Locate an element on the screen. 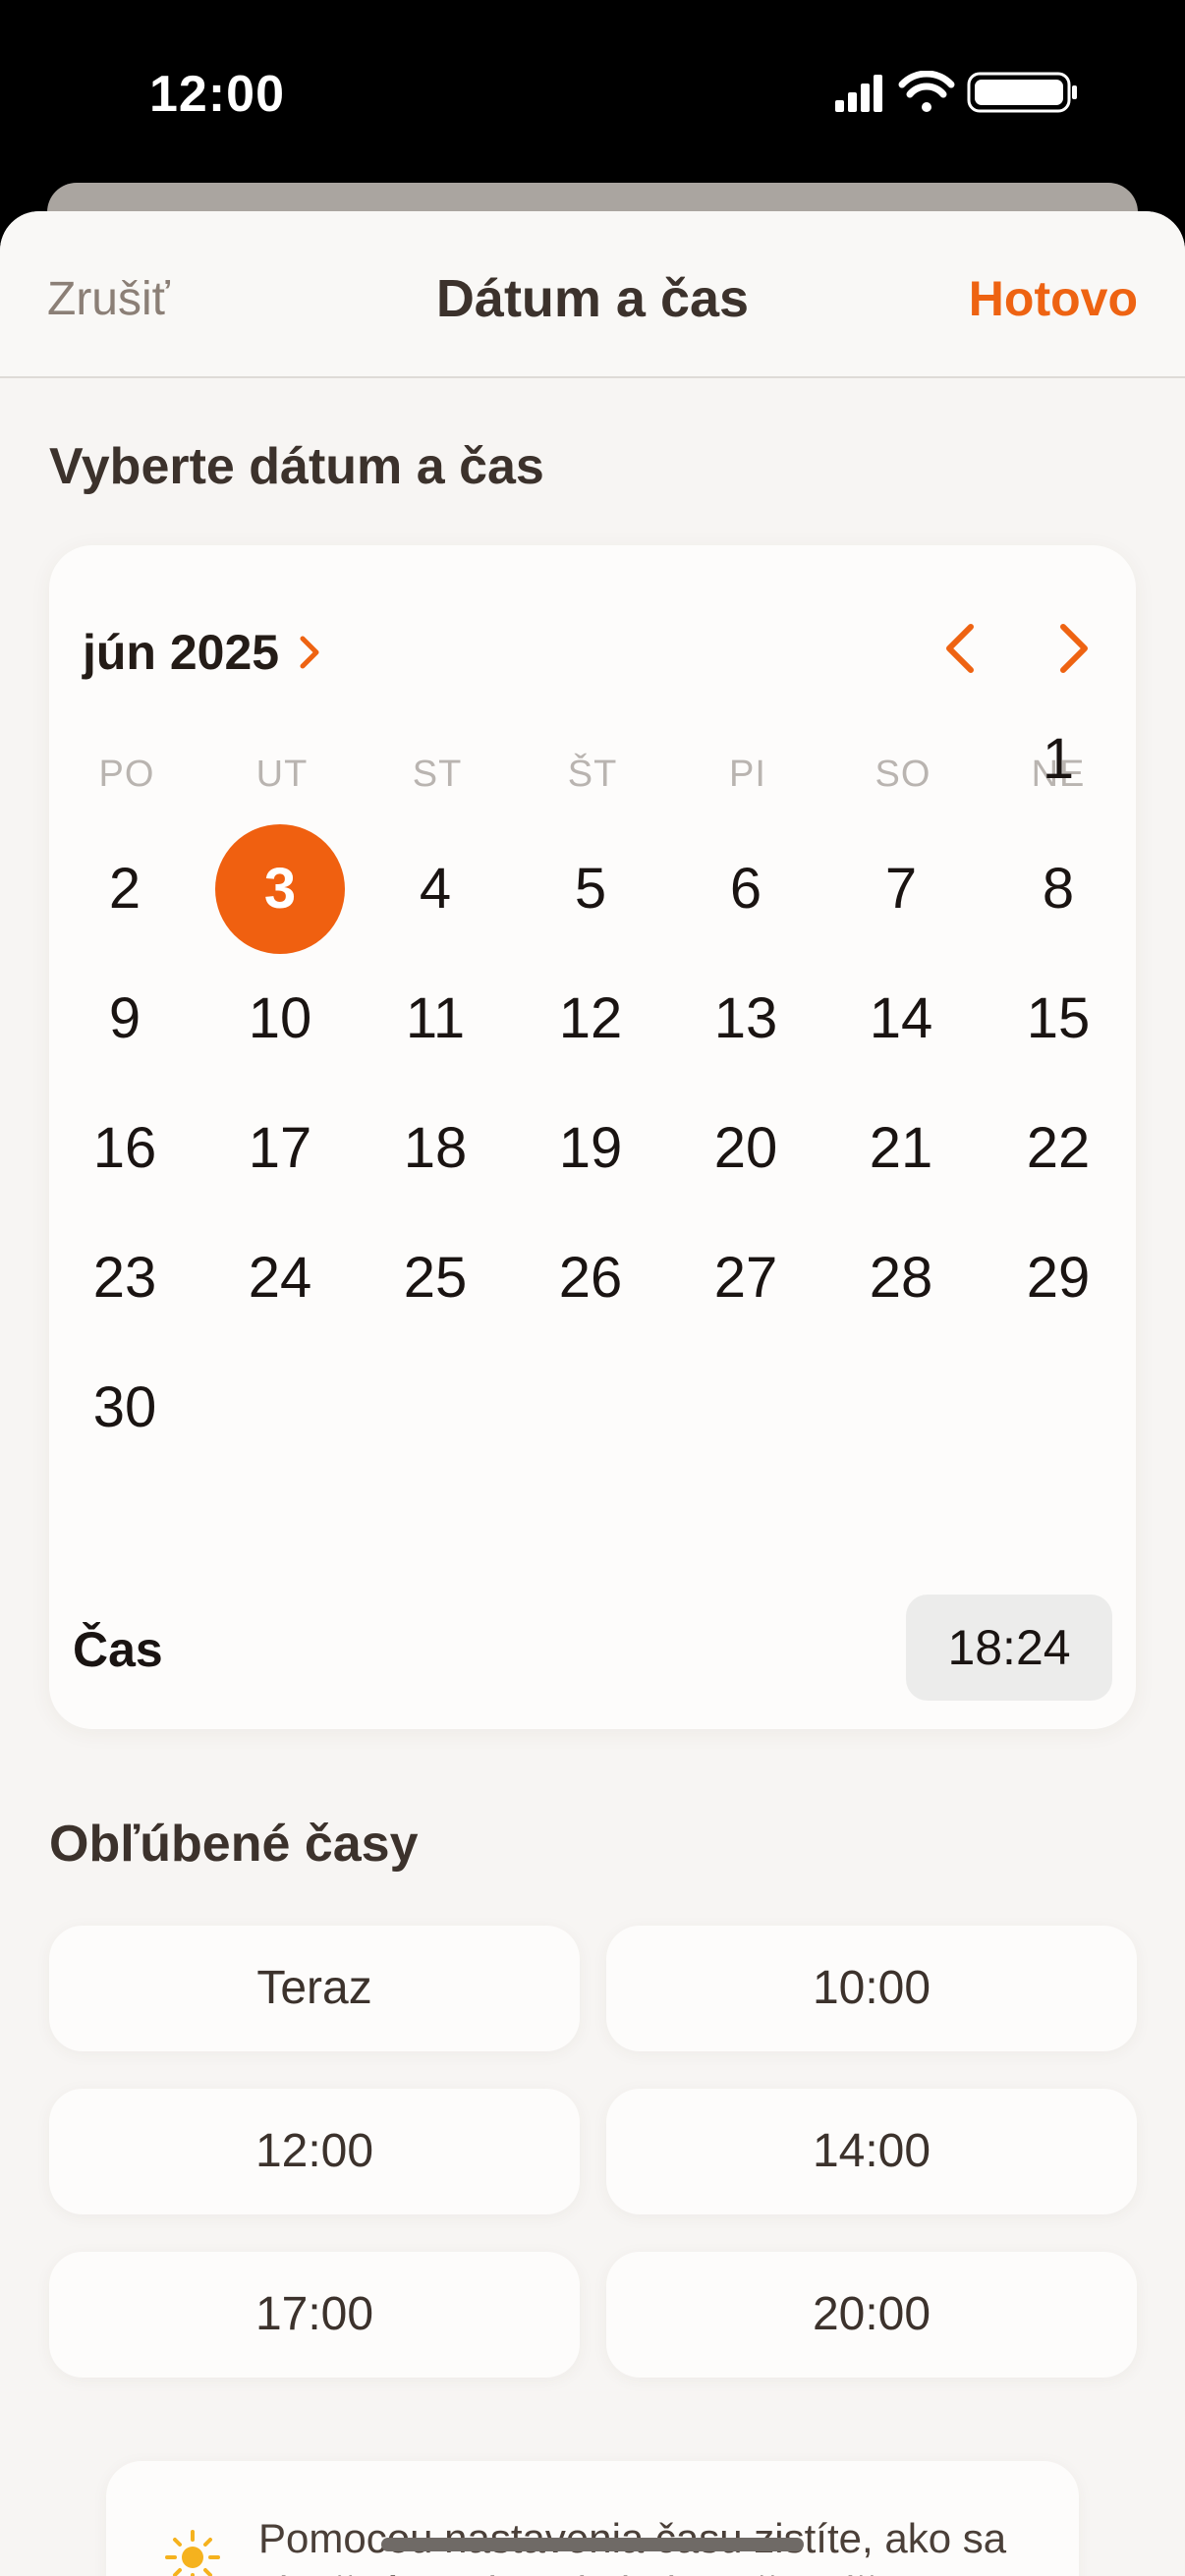  chevron-right-icon is located at coordinates (310, 652).